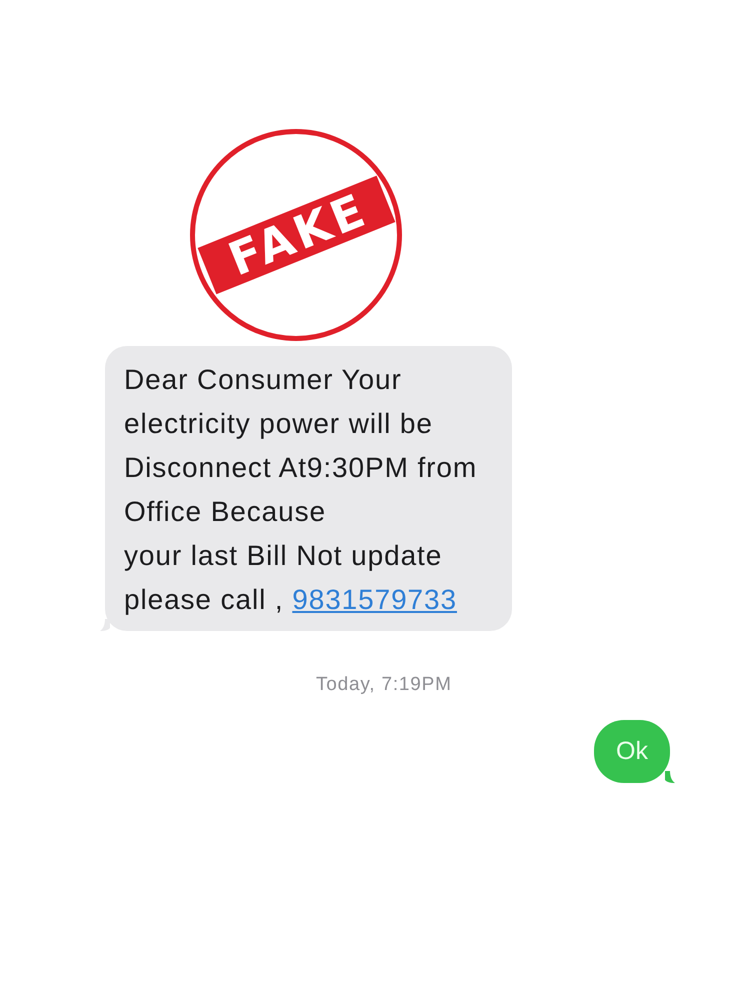 This screenshot has height=996, width=750. Describe the element at coordinates (632, 751) in the screenshot. I see `reply-text: Ok` at that location.